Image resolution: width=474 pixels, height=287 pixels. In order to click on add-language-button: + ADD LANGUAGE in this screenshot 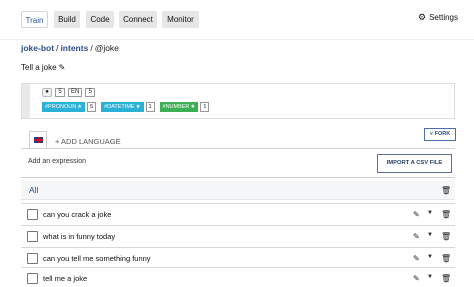, I will do `click(88, 141)`.